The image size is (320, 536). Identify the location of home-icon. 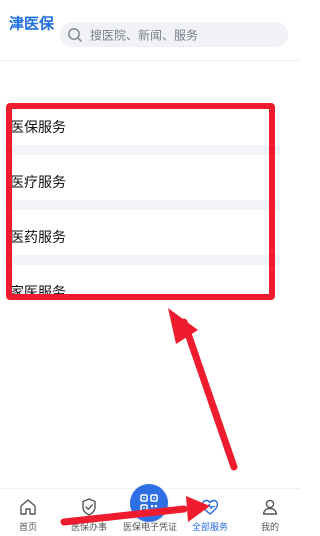
(28, 507).